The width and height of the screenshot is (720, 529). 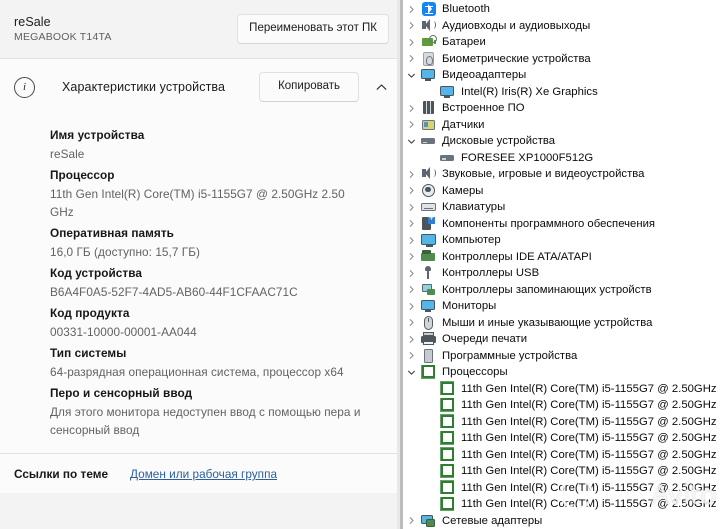 I want to click on device-specs-title: Характеристики устройства, so click(x=144, y=87).